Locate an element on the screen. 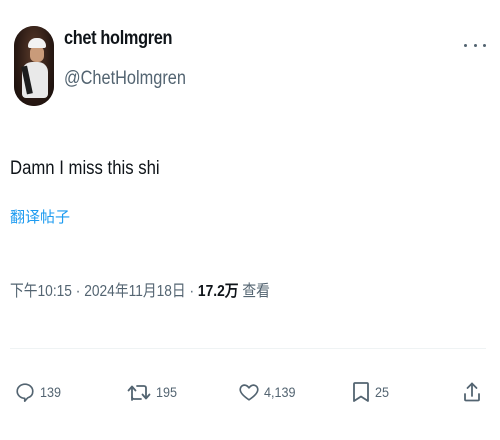 The width and height of the screenshot is (500, 440). tweet-actions: 139 195 4,139 25 is located at coordinates (248, 392).